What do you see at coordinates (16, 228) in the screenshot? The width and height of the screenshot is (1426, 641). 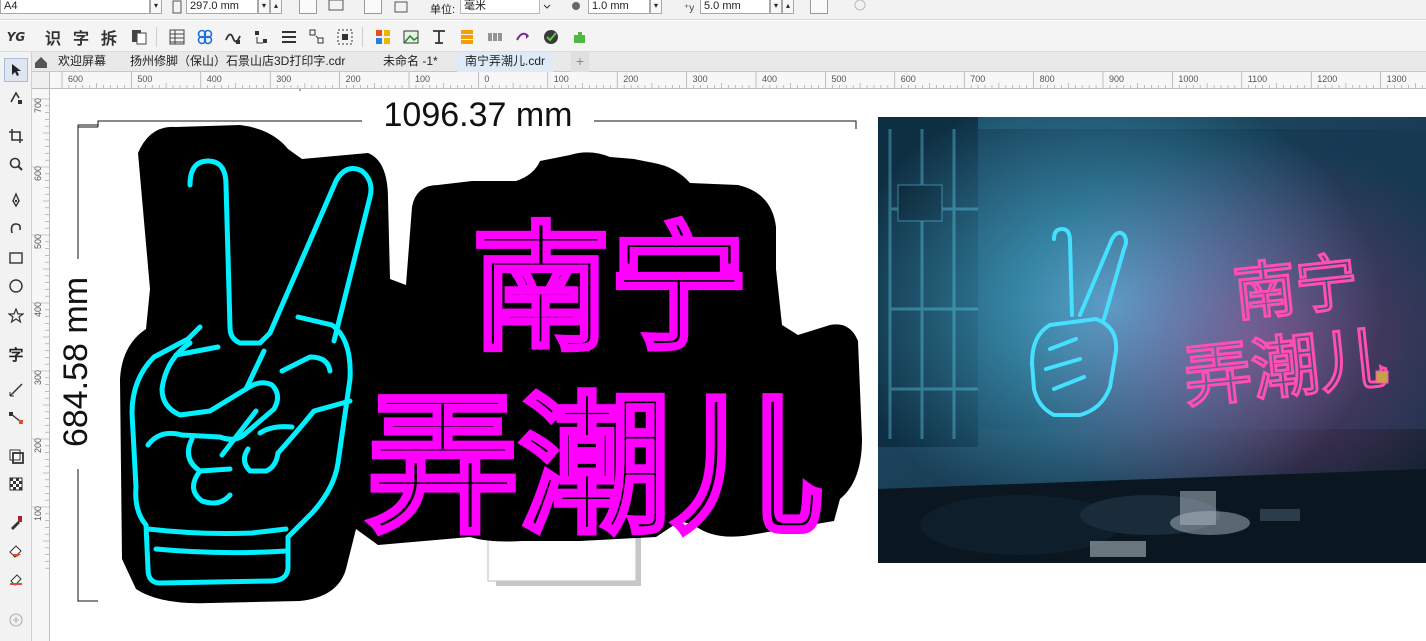 I see `artistic-media-icon` at bounding box center [16, 228].